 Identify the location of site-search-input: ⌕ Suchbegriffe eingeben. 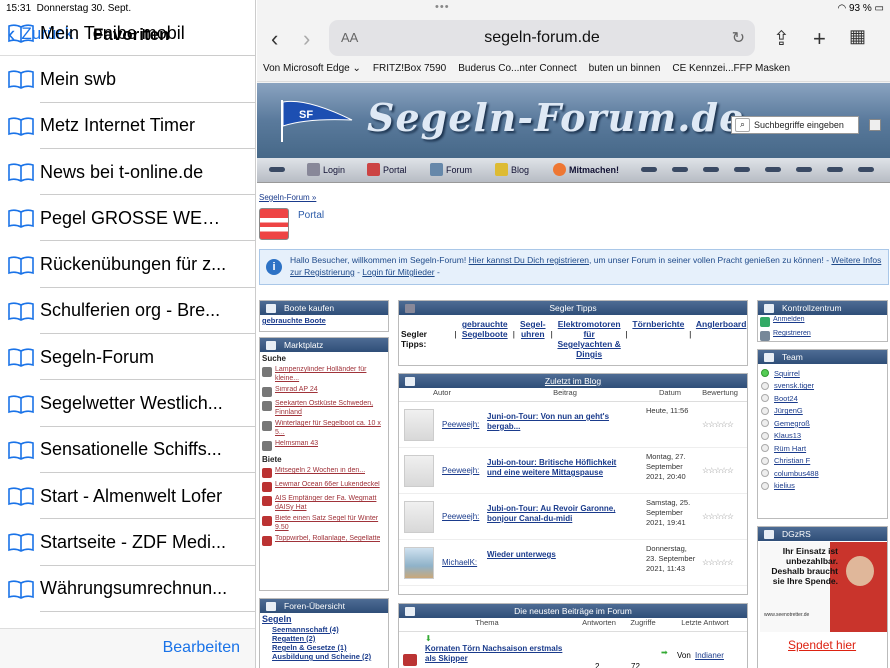
(795, 125).